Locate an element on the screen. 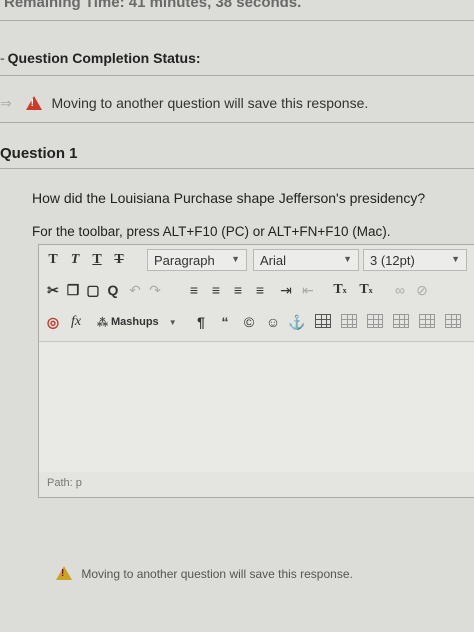 Image resolution: width=474 pixels, height=632 pixels. cut-icon: ✂ is located at coordinates (53, 290).